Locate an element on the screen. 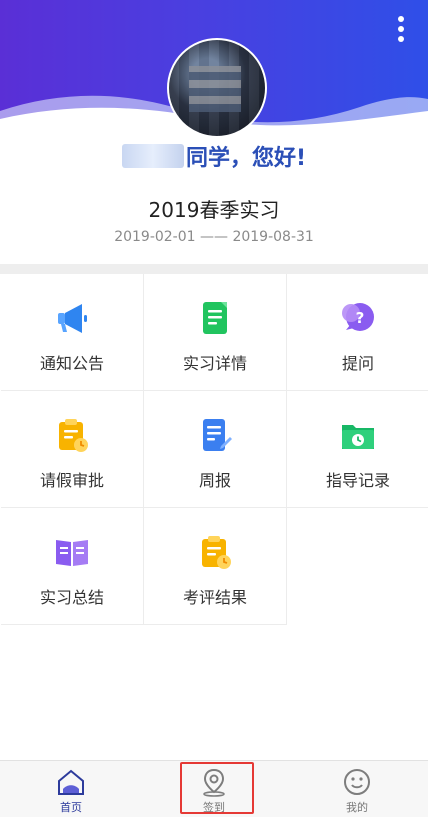 This screenshot has width=428, height=817. folder-clock-icon is located at coordinates (358, 437).